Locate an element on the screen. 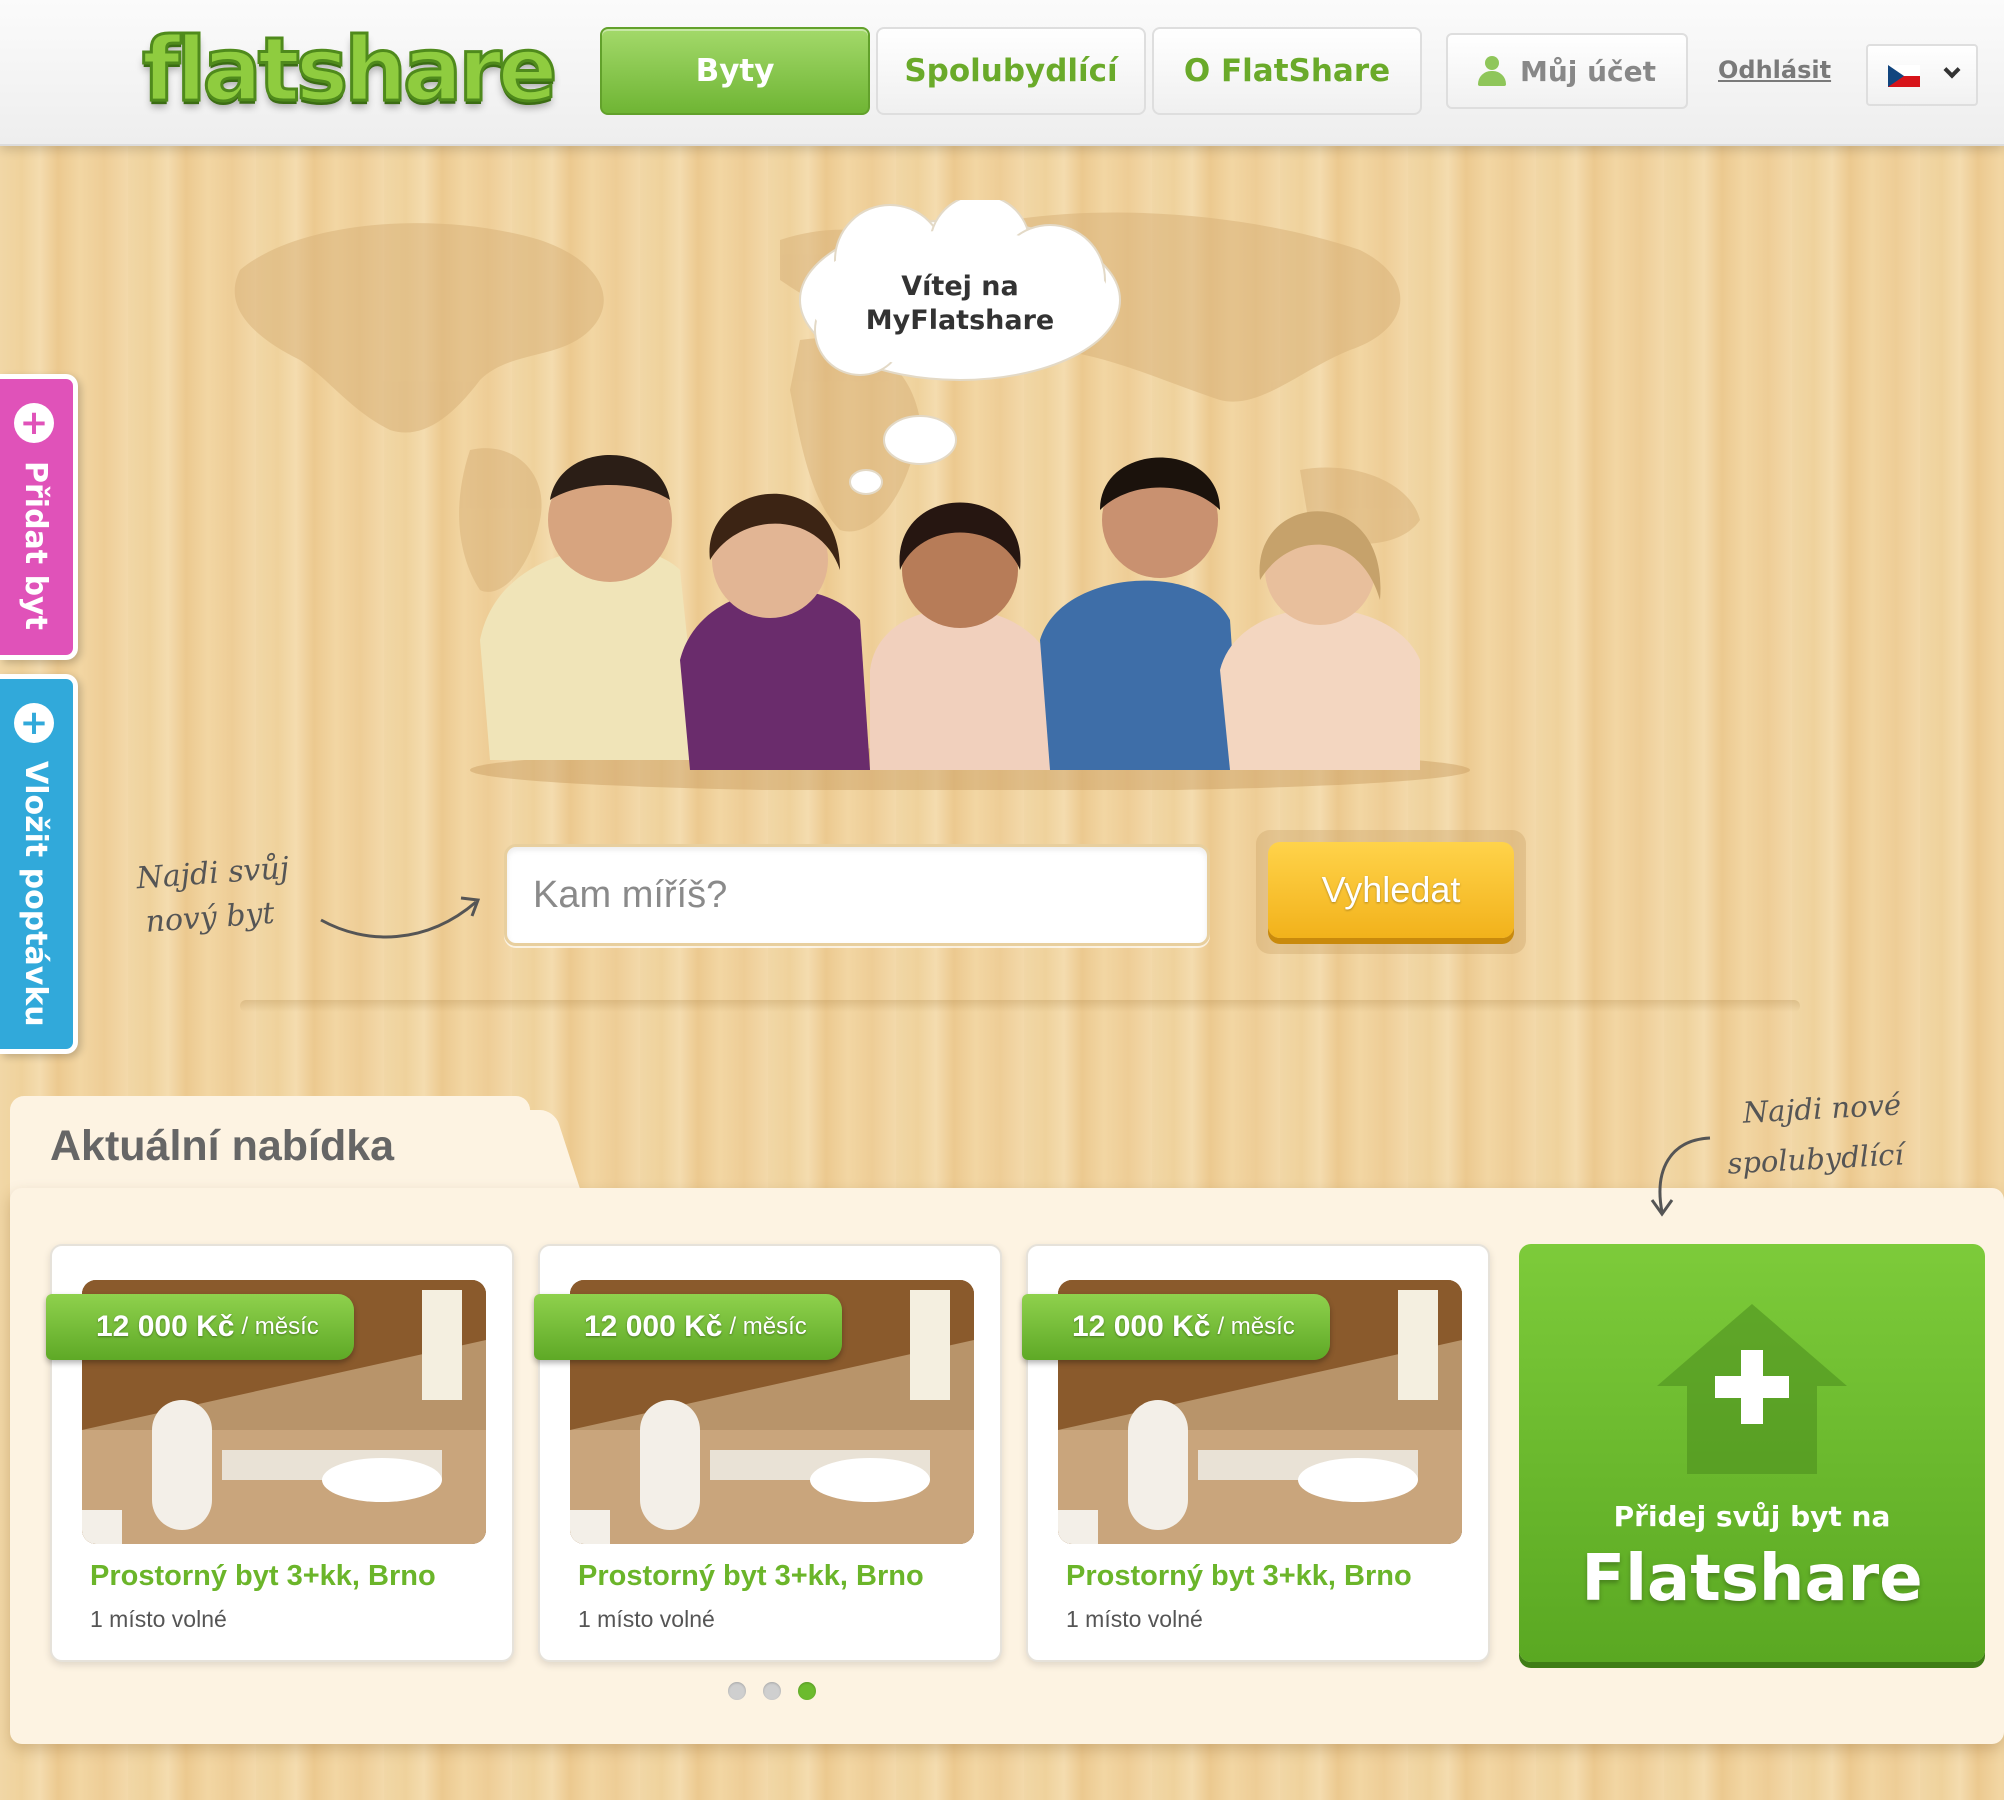 Image resolution: width=2004 pixels, height=1800 pixels. flatshare-logo: flatshare is located at coordinates (349, 70).